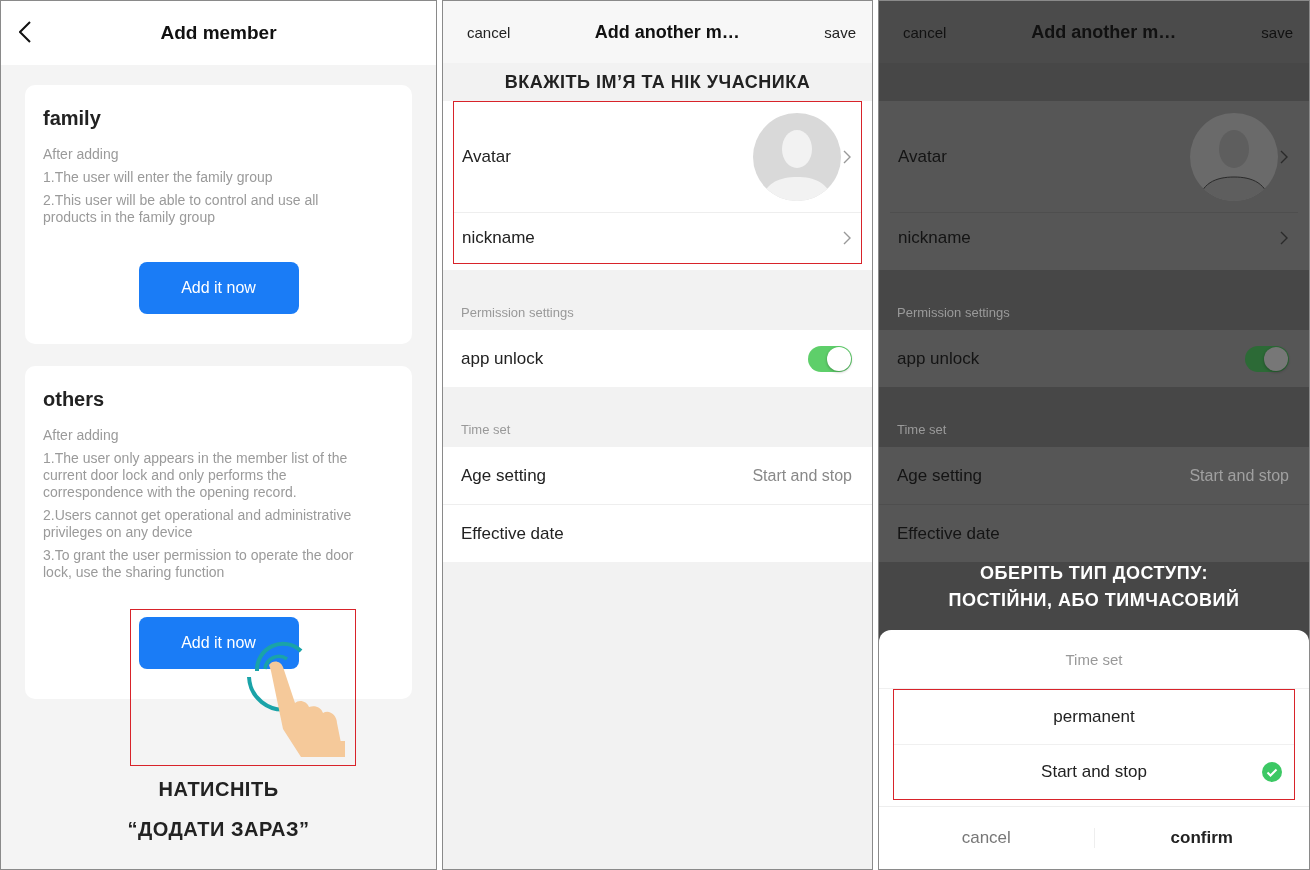  What do you see at coordinates (181, 209) in the screenshot?
I see `description-text: 2.This user will be able to control and use all products in the family group` at bounding box center [181, 209].